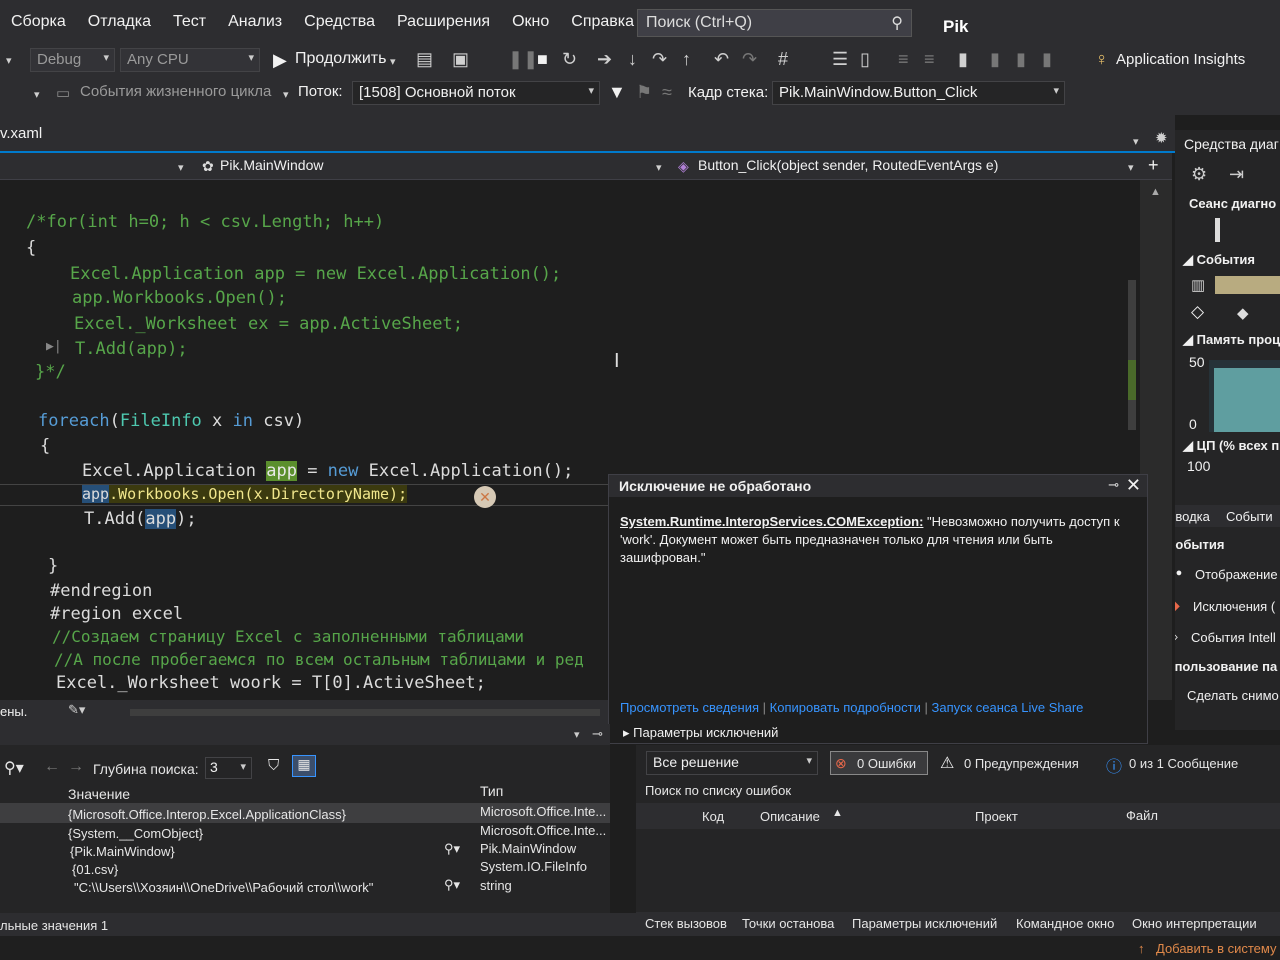 This screenshot has width=1280, height=960. Describe the element at coordinates (54, 346) in the screenshot. I see `collapse-arrow-icon: ▶|` at that location.